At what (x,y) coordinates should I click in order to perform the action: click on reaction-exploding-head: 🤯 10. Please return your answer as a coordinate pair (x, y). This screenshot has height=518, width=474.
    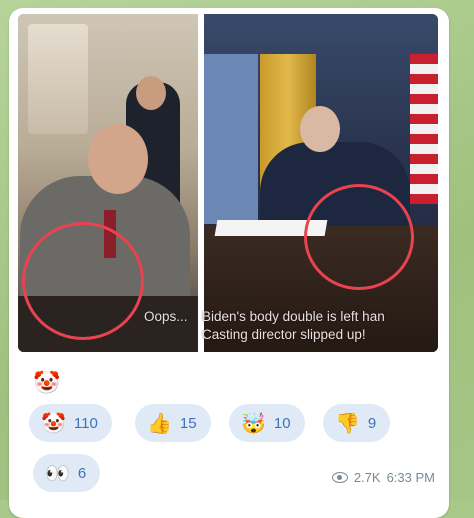
    Looking at the image, I should click on (267, 423).